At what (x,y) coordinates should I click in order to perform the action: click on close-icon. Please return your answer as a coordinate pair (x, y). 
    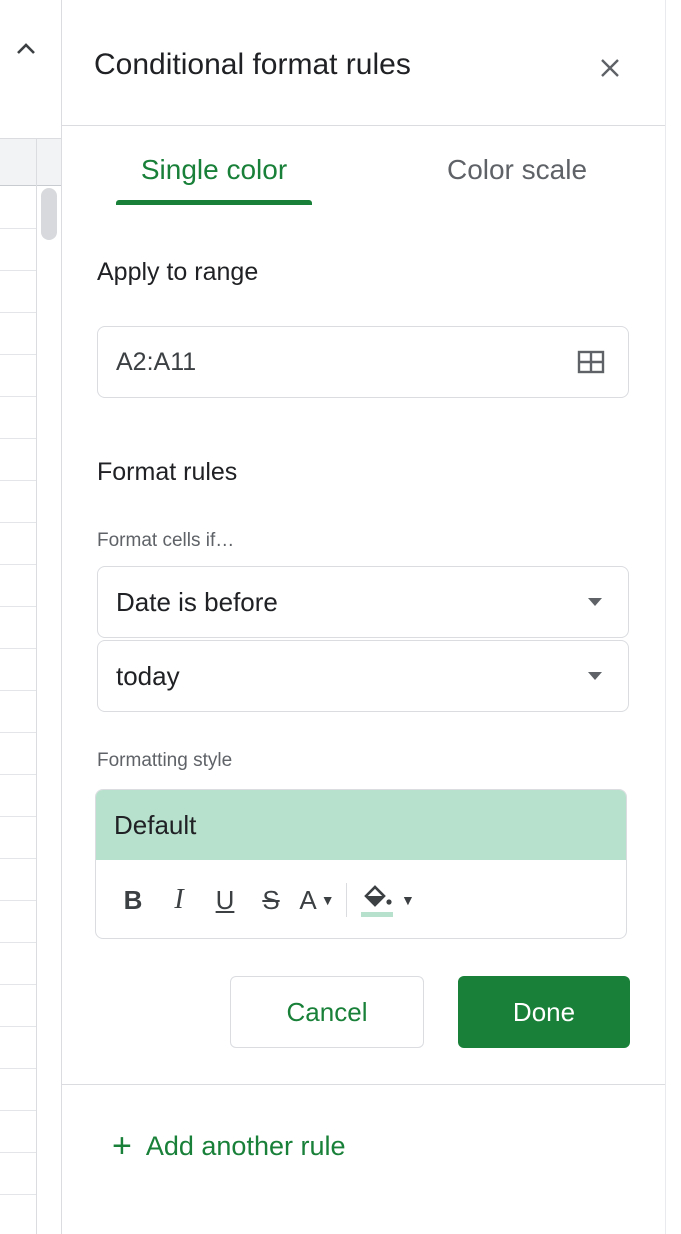
    Looking at the image, I should click on (610, 68).